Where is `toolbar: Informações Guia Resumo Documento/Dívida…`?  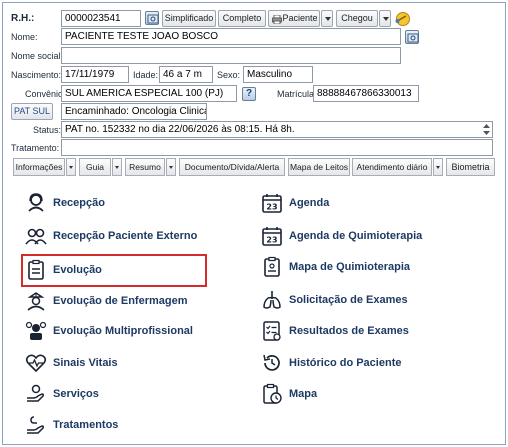
toolbar: Informações Guia Resumo Documento/Dívida… is located at coordinates (256, 167).